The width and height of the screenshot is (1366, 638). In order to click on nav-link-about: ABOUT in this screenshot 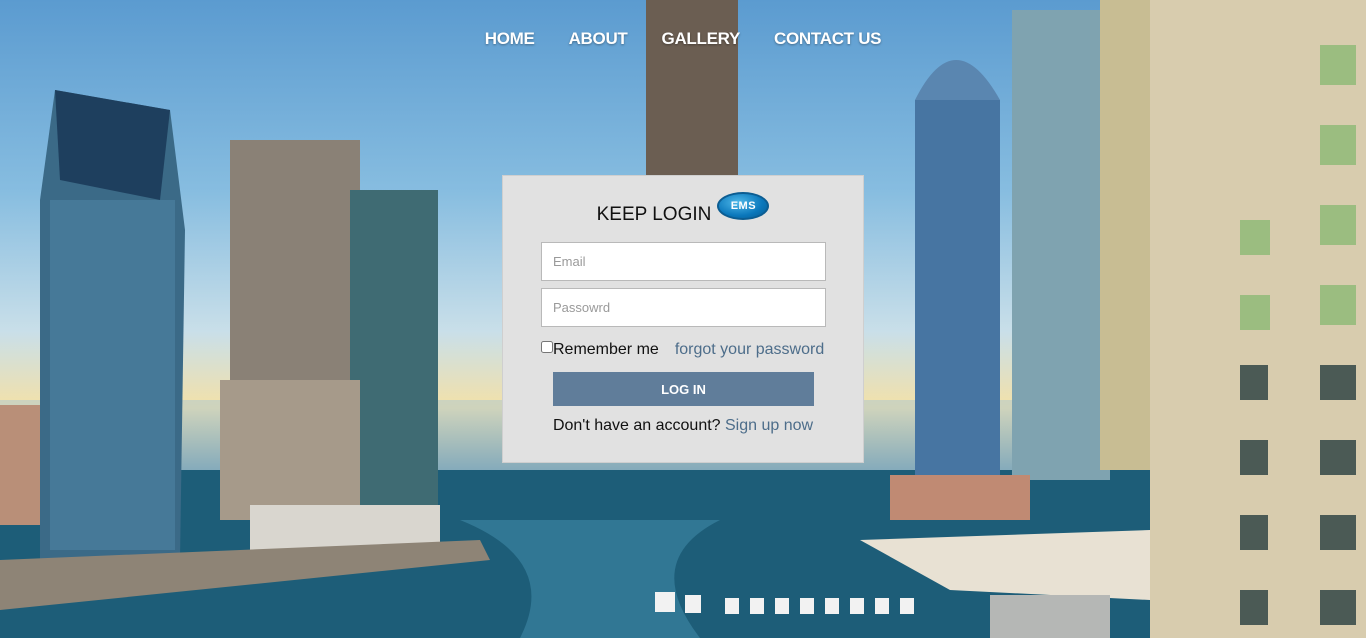, I will do `click(598, 39)`.